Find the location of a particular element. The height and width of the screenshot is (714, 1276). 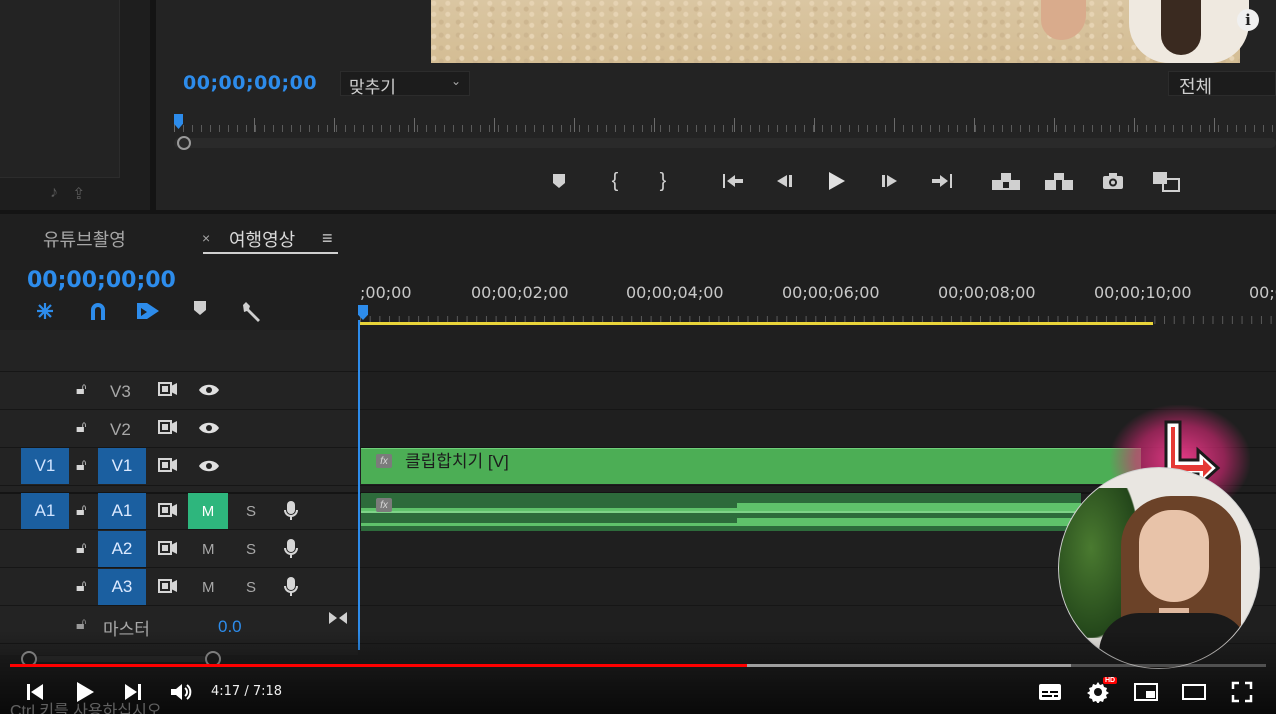

volume-icon is located at coordinates (181, 692).